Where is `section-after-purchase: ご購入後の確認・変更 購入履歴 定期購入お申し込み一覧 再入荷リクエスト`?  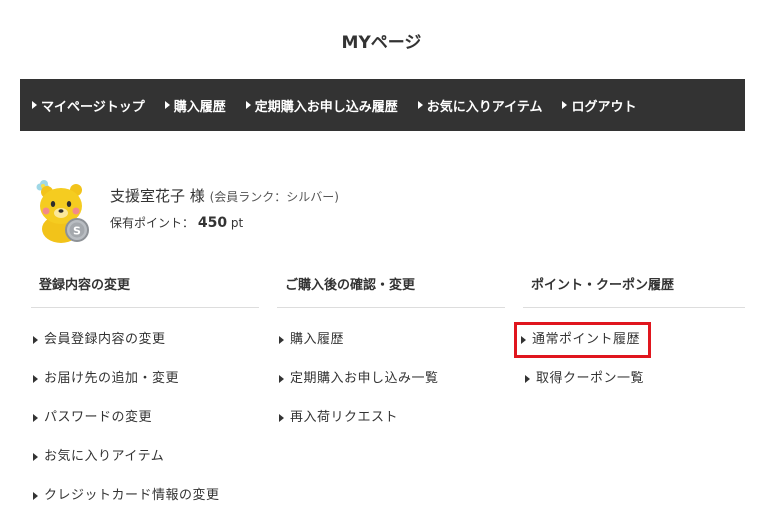
section-after-purchase: ご購入後の確認・変更 購入履歴 定期購入お申し込み一覧 再入荷リクエスト is located at coordinates (391, 354).